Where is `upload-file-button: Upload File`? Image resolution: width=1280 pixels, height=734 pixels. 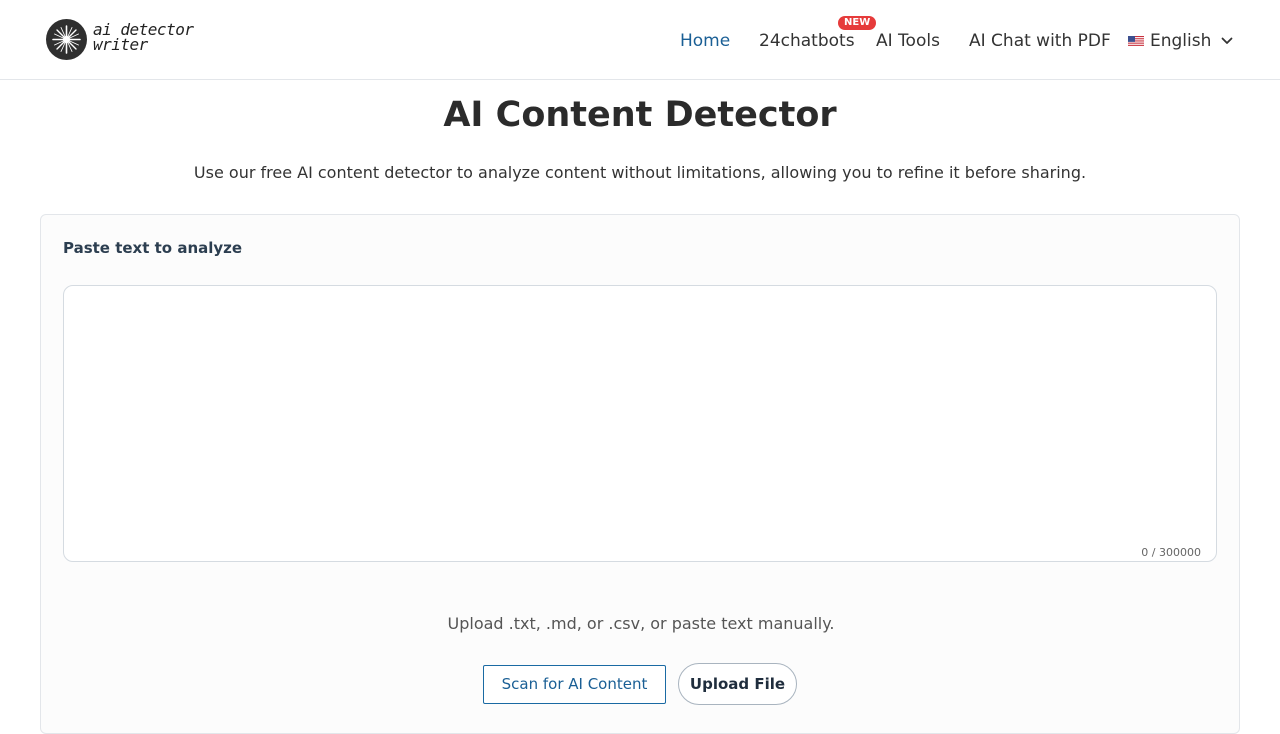
upload-file-button: Upload File is located at coordinates (737, 684).